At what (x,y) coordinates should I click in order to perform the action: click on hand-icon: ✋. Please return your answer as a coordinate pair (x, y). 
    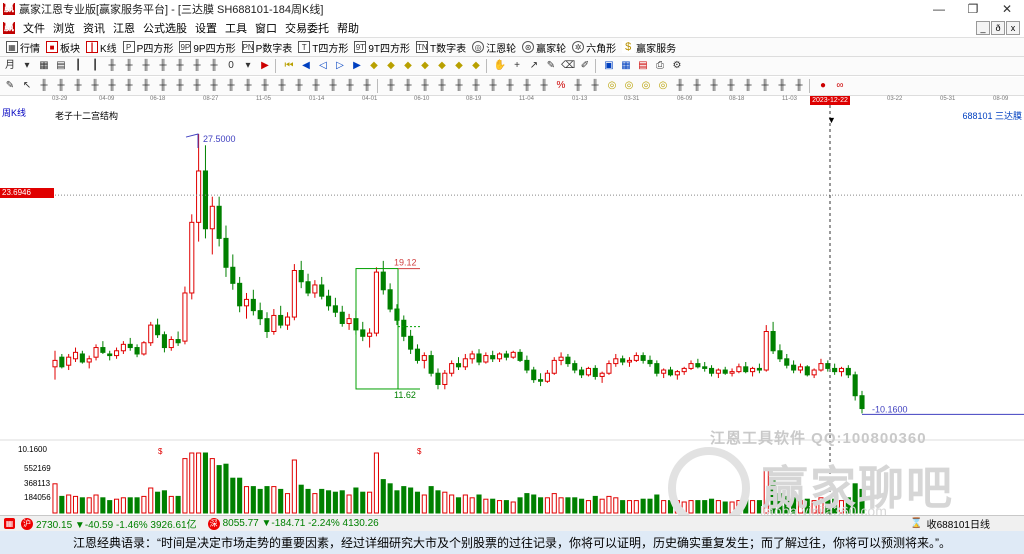
    Looking at the image, I should click on (500, 66).